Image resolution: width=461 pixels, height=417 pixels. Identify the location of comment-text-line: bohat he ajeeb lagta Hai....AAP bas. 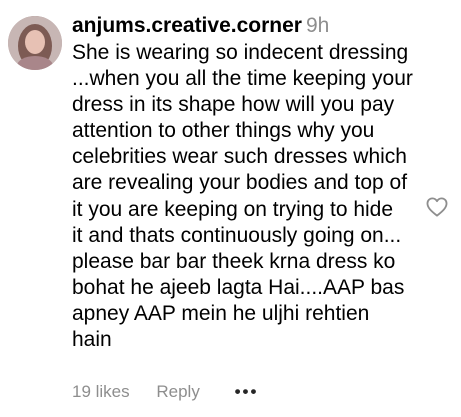
(238, 287).